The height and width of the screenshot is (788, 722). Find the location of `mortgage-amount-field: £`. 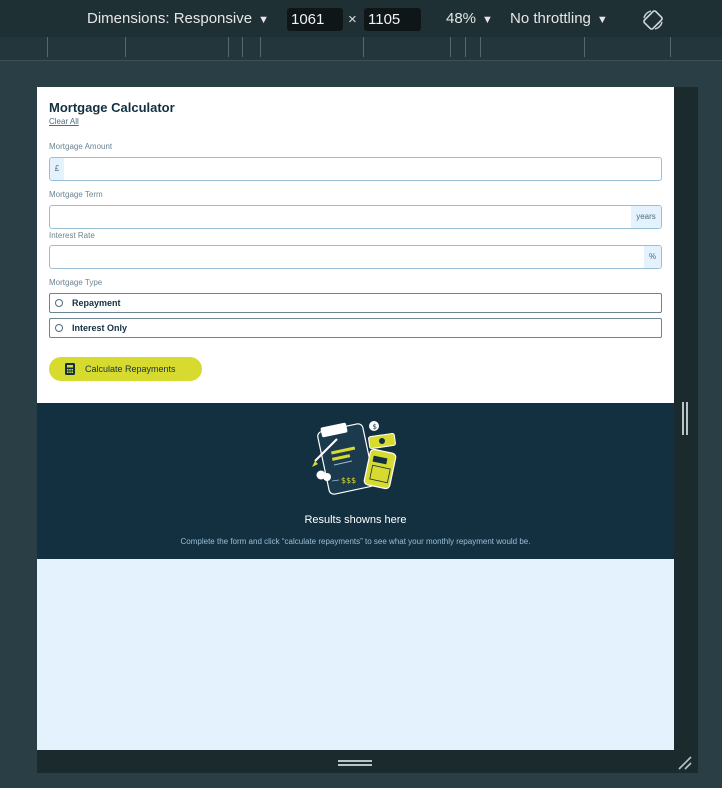

mortgage-amount-field: £ is located at coordinates (355, 169).